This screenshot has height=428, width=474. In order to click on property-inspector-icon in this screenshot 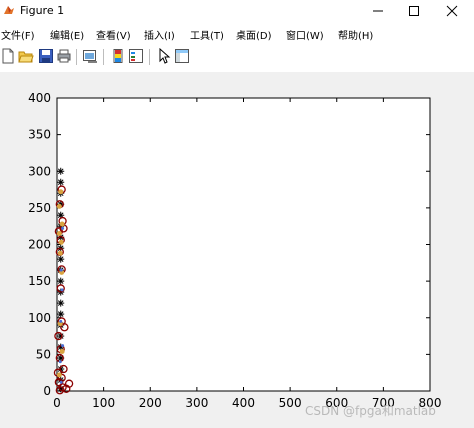, I will do `click(182, 56)`.